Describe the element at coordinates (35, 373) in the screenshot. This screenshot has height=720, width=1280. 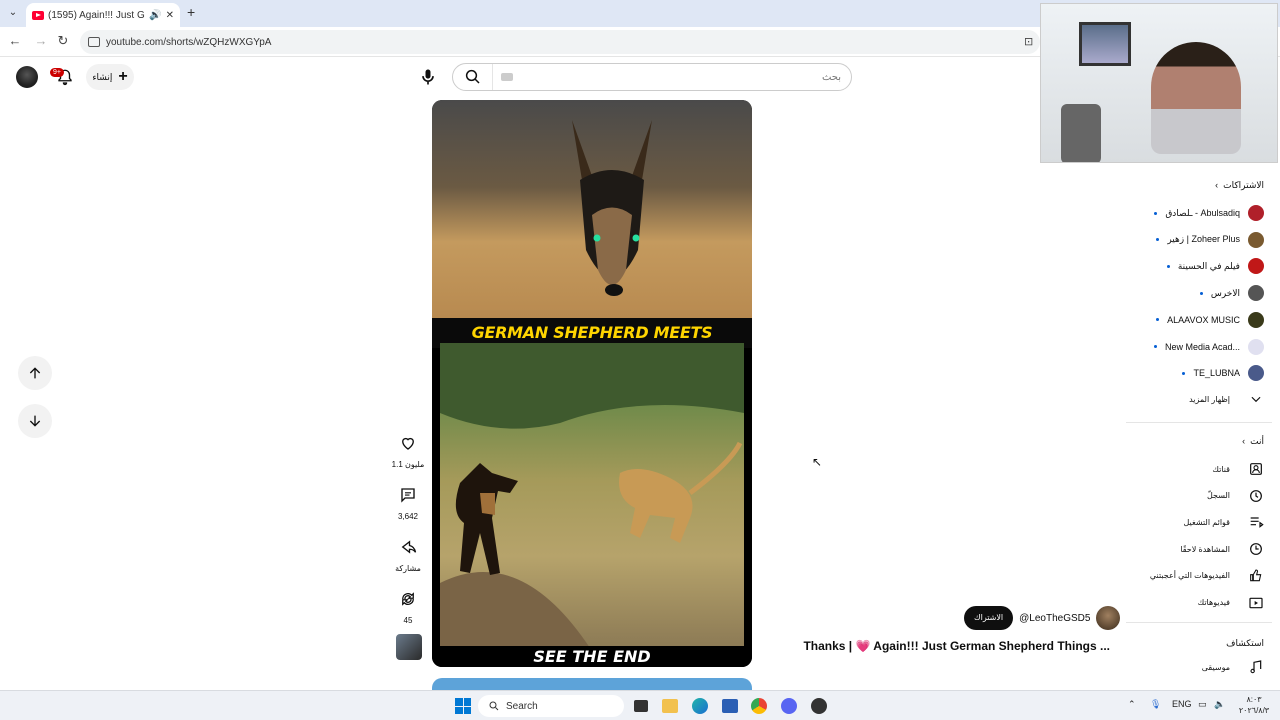
I see `previous-short-button` at that location.